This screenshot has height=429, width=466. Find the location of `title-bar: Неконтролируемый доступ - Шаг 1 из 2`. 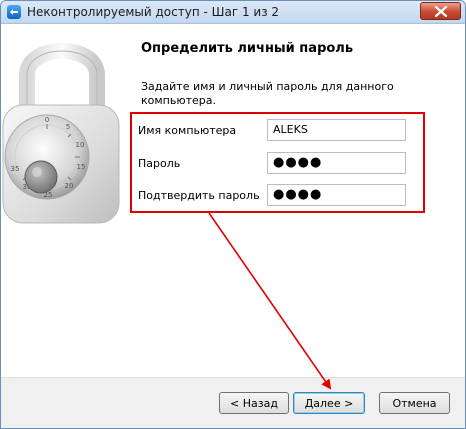

title-bar: Неконтролируемый доступ - Шаг 1 из 2 is located at coordinates (233, 12).